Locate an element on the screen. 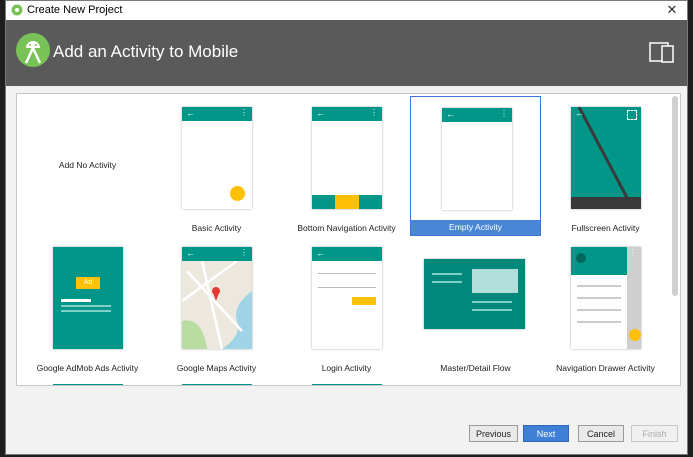 This screenshot has height=457, width=693. title-bar: Create New Project ✕ is located at coordinates (346, 11).